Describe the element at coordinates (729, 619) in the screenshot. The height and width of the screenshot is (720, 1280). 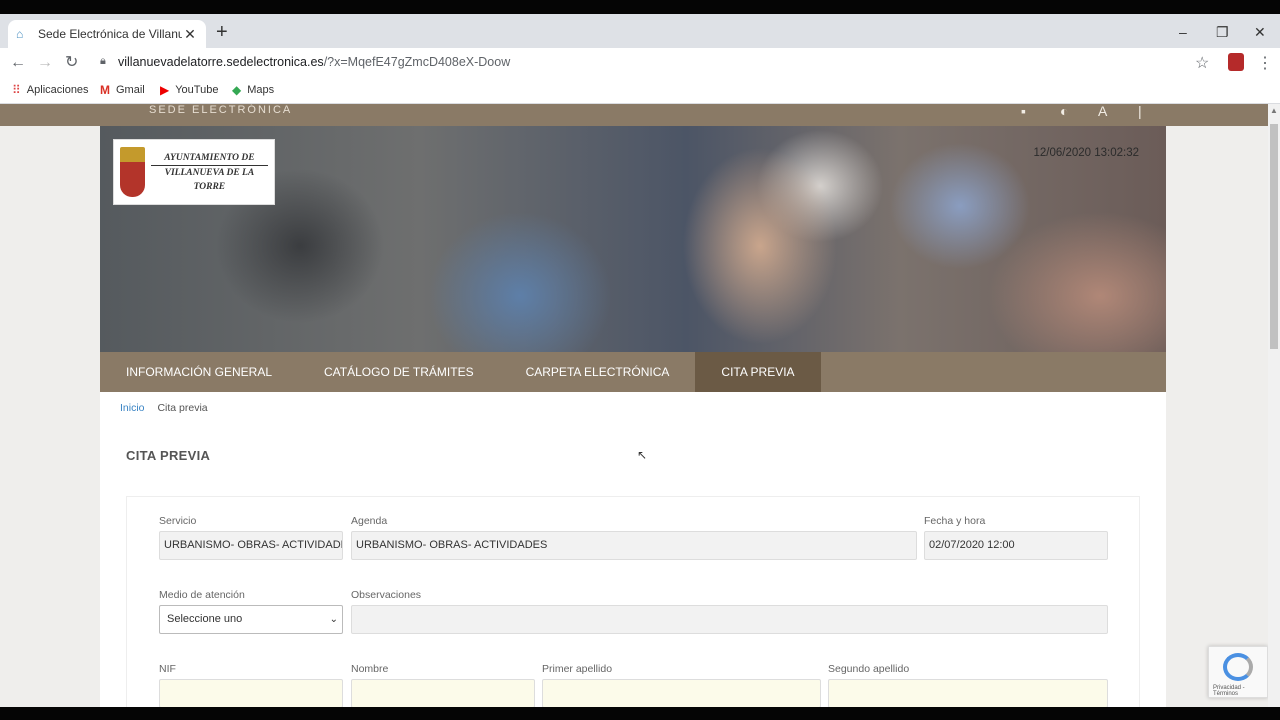
I see `observaciones-field` at that location.